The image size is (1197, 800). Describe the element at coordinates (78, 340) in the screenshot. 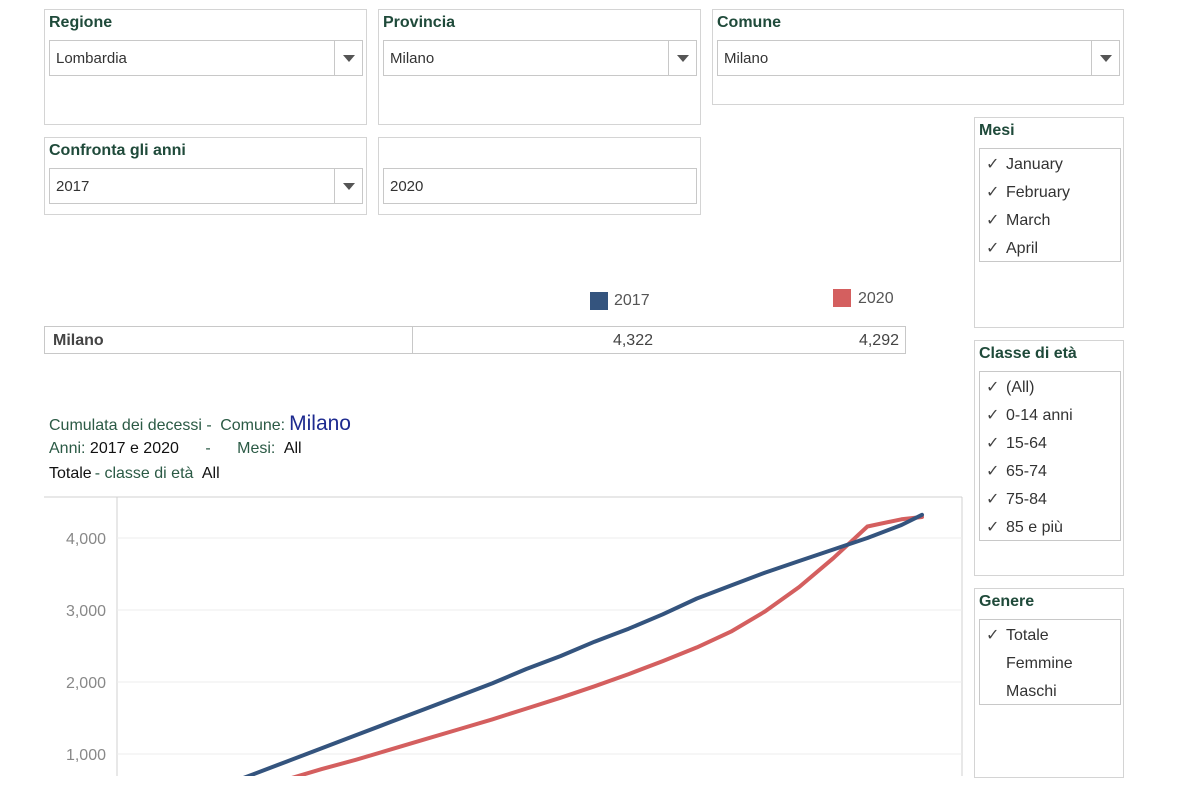

I see `table-name-cell: Milano` at that location.